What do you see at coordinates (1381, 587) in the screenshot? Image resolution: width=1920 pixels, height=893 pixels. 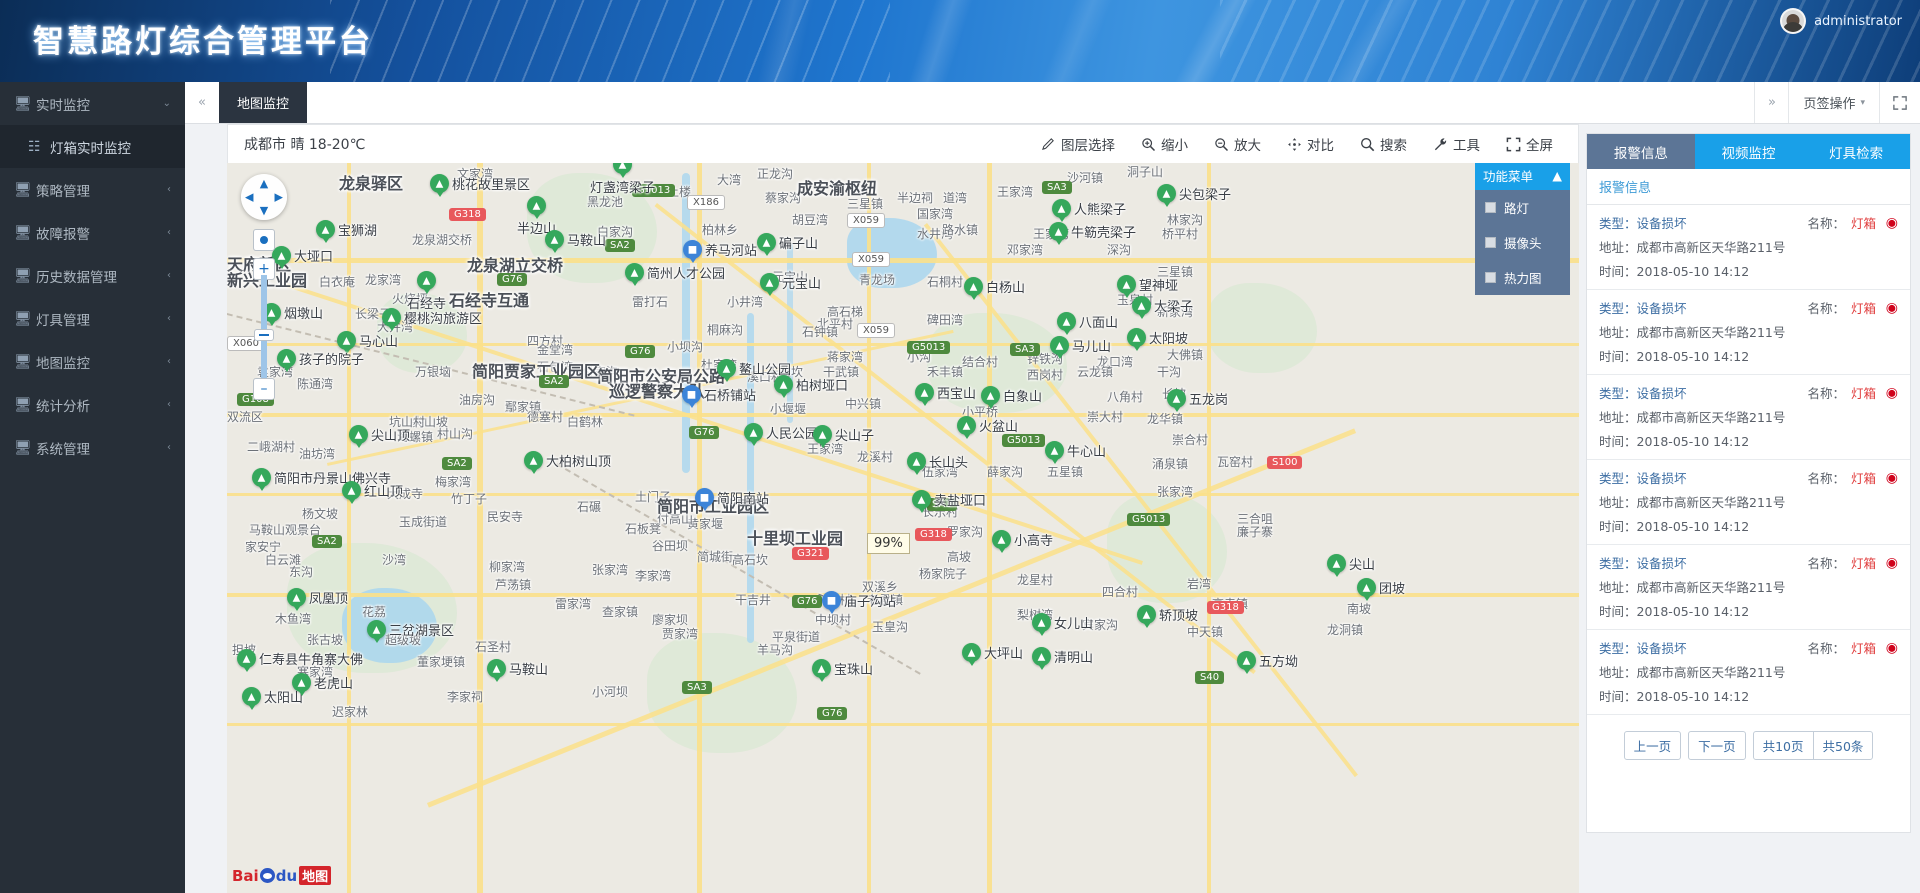 I see `map-poi-marker: ▲ 团坡` at bounding box center [1381, 587].